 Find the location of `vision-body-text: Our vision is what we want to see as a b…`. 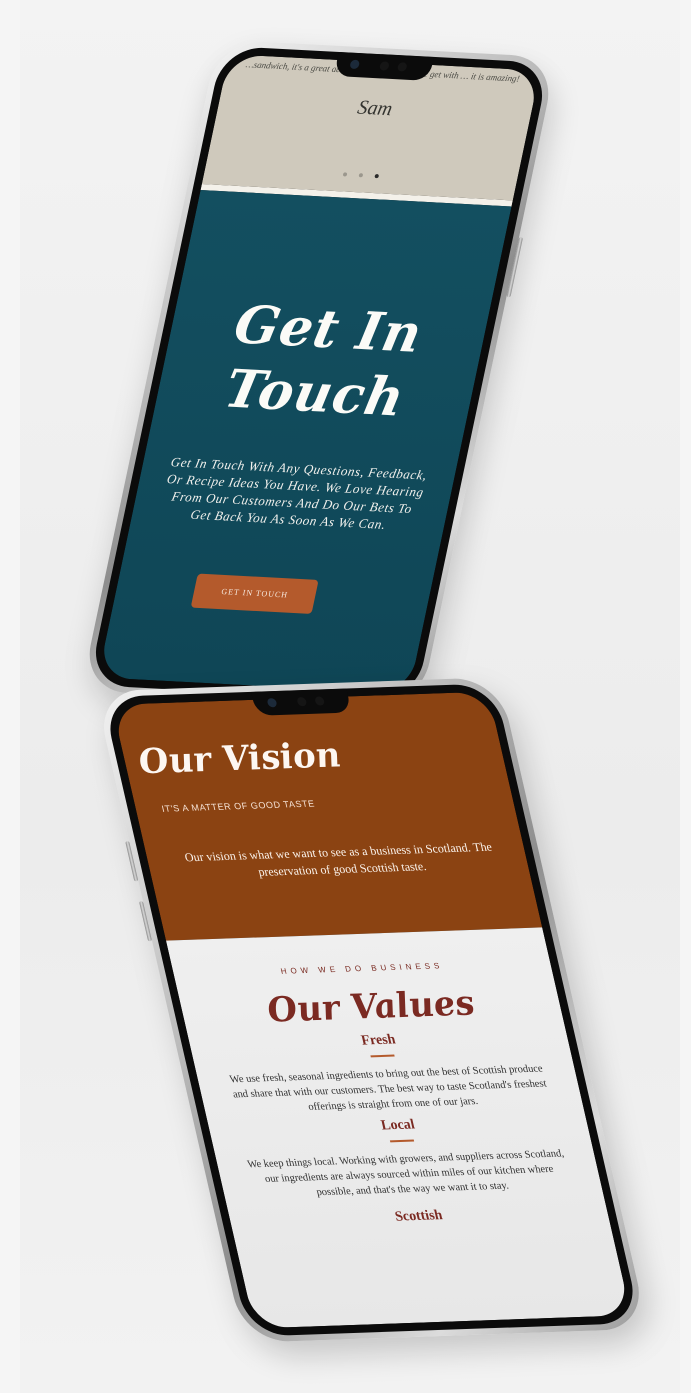

vision-body-text: Our vision is what we want to see as a b… is located at coordinates (338, 859).